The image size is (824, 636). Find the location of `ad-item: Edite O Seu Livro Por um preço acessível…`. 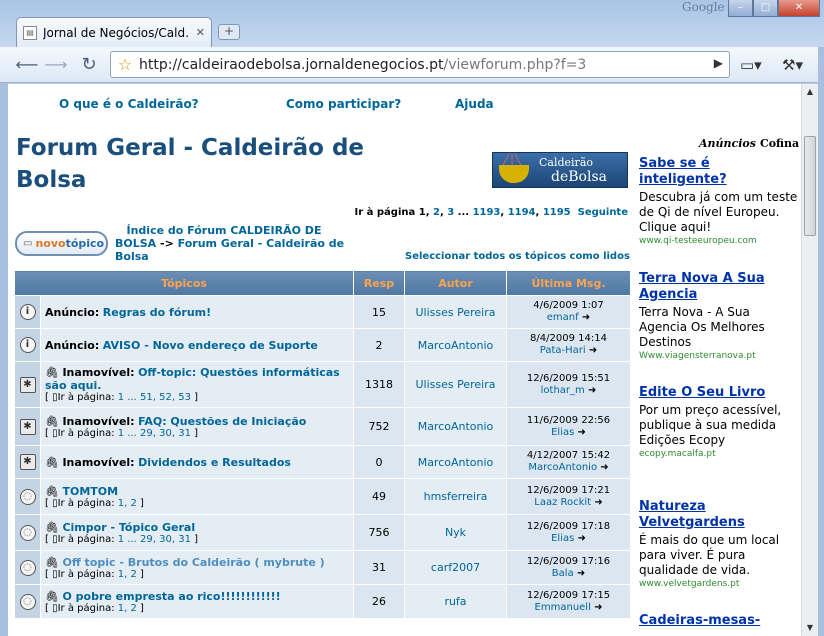

ad-item: Edite O Seu Livro Por um preço acessível… is located at coordinates (720, 422).